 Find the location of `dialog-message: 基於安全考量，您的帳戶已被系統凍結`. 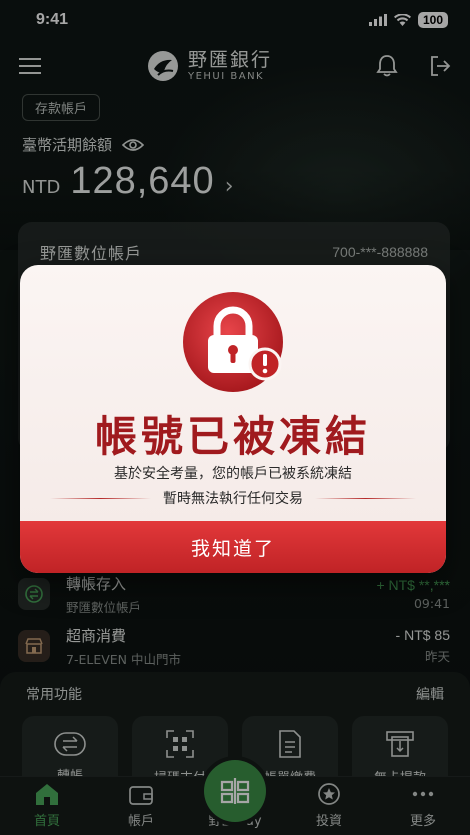

dialog-message: 基於安全考量，您的帳戶已被系統凍結 is located at coordinates (233, 474).